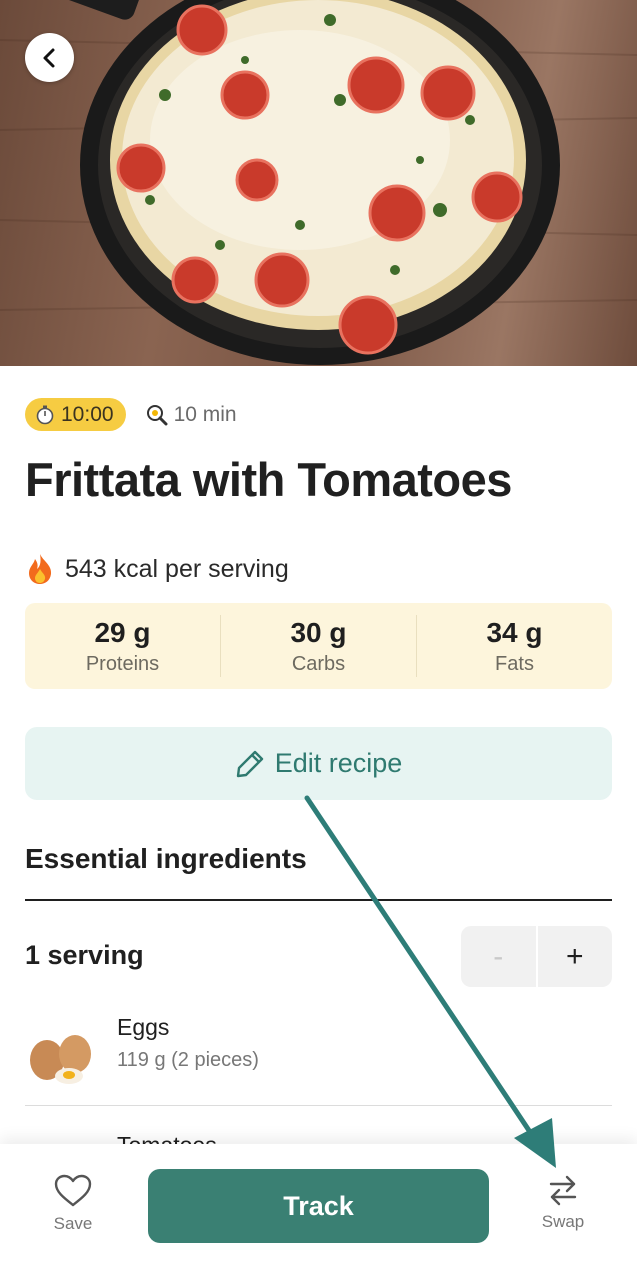 This screenshot has width=637, height=1280. Describe the element at coordinates (131, 414) in the screenshot. I see `recipe-meta: 10:00 10 min` at that location.